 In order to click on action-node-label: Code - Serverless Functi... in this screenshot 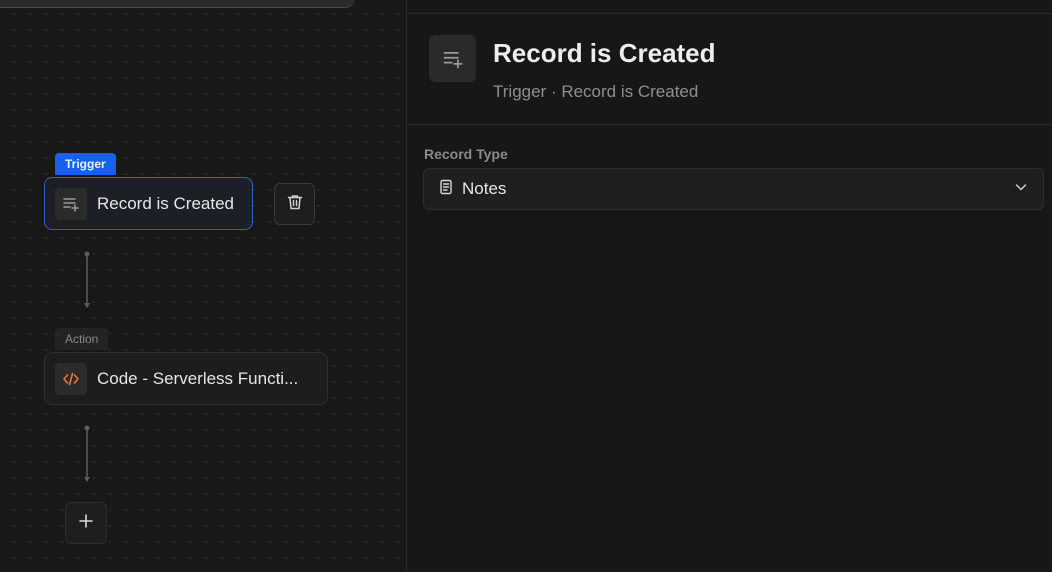, I will do `click(198, 378)`.